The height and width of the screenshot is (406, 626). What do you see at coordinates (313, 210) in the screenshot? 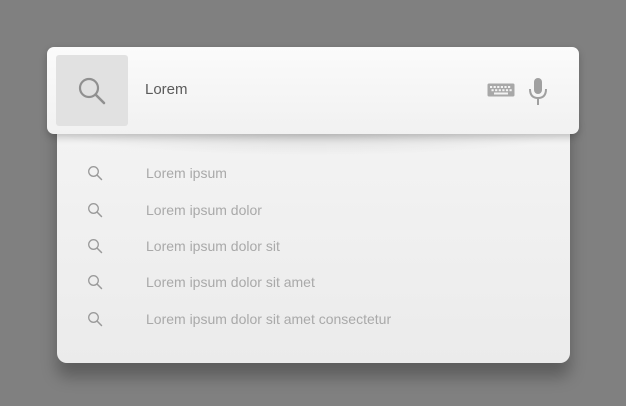
I see `suggestion-item: Lorem ipsum dolor` at bounding box center [313, 210].